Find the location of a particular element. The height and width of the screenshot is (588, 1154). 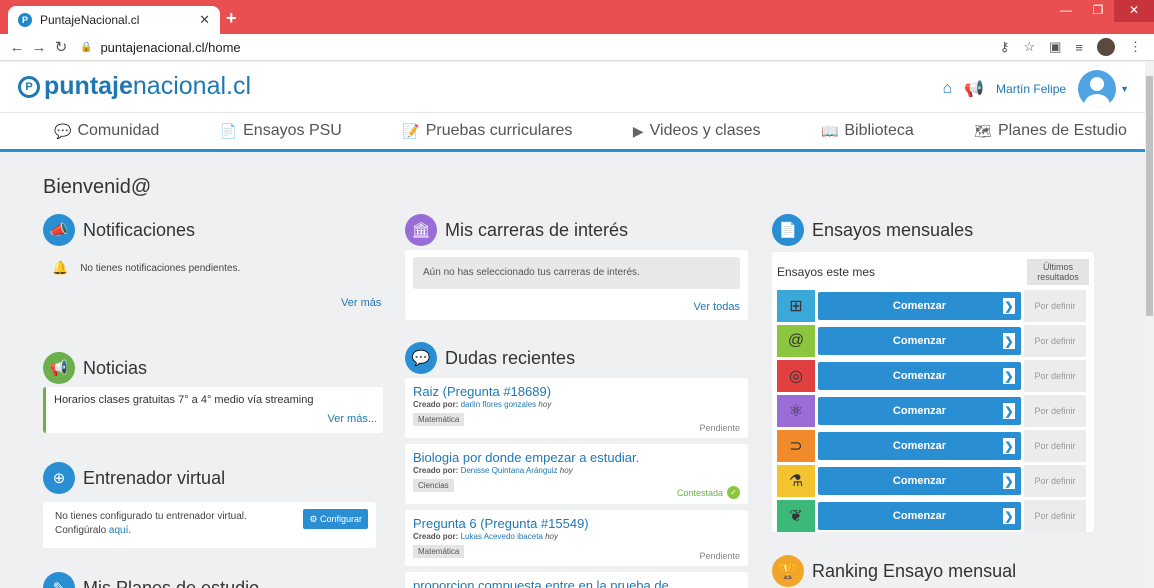

megaphone-icon: 📣 is located at coordinates (59, 230).